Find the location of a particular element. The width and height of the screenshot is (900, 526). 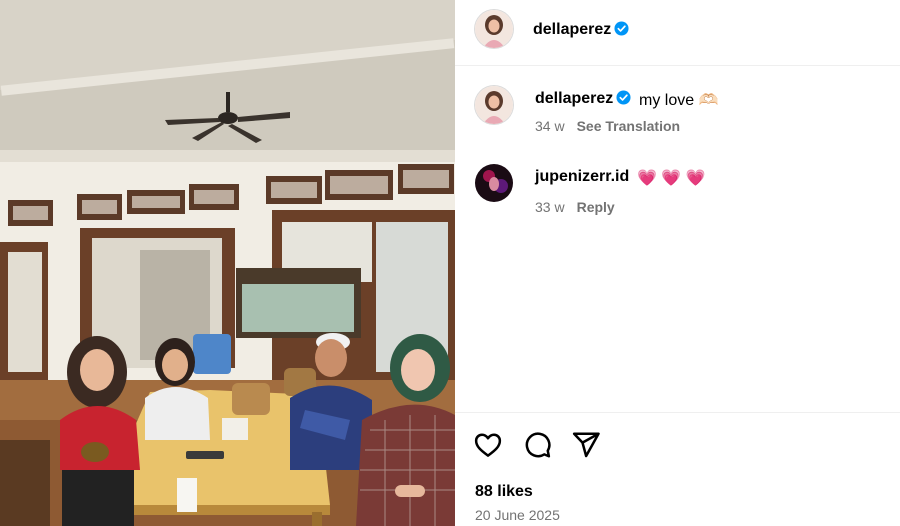

comment-author: jupenizerr.id is located at coordinates (582, 177).